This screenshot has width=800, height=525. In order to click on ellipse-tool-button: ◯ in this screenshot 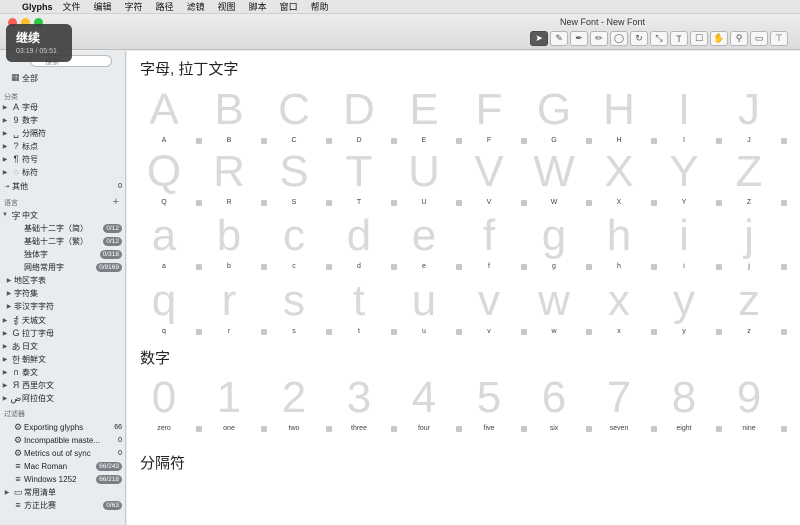, I will do `click(619, 38)`.